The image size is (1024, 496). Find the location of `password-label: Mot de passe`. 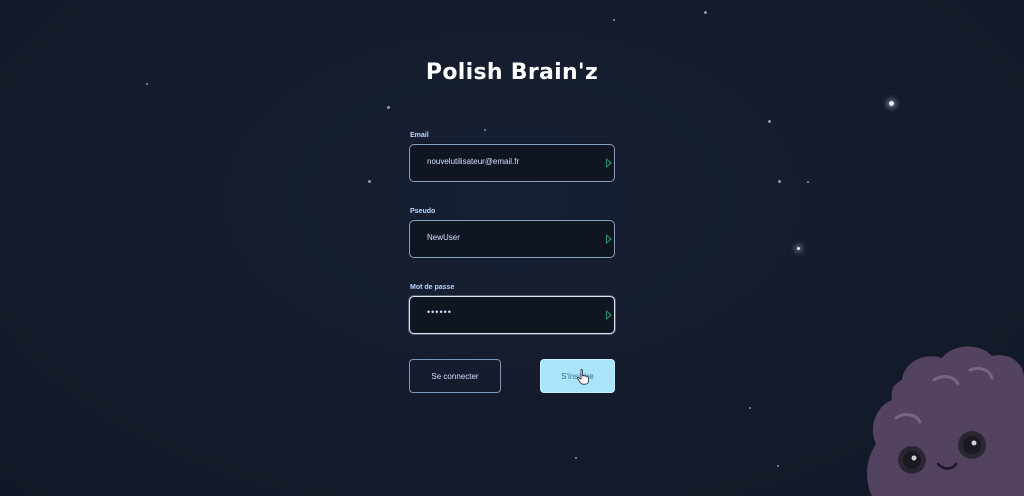

password-label: Mot de passe is located at coordinates (432, 287).